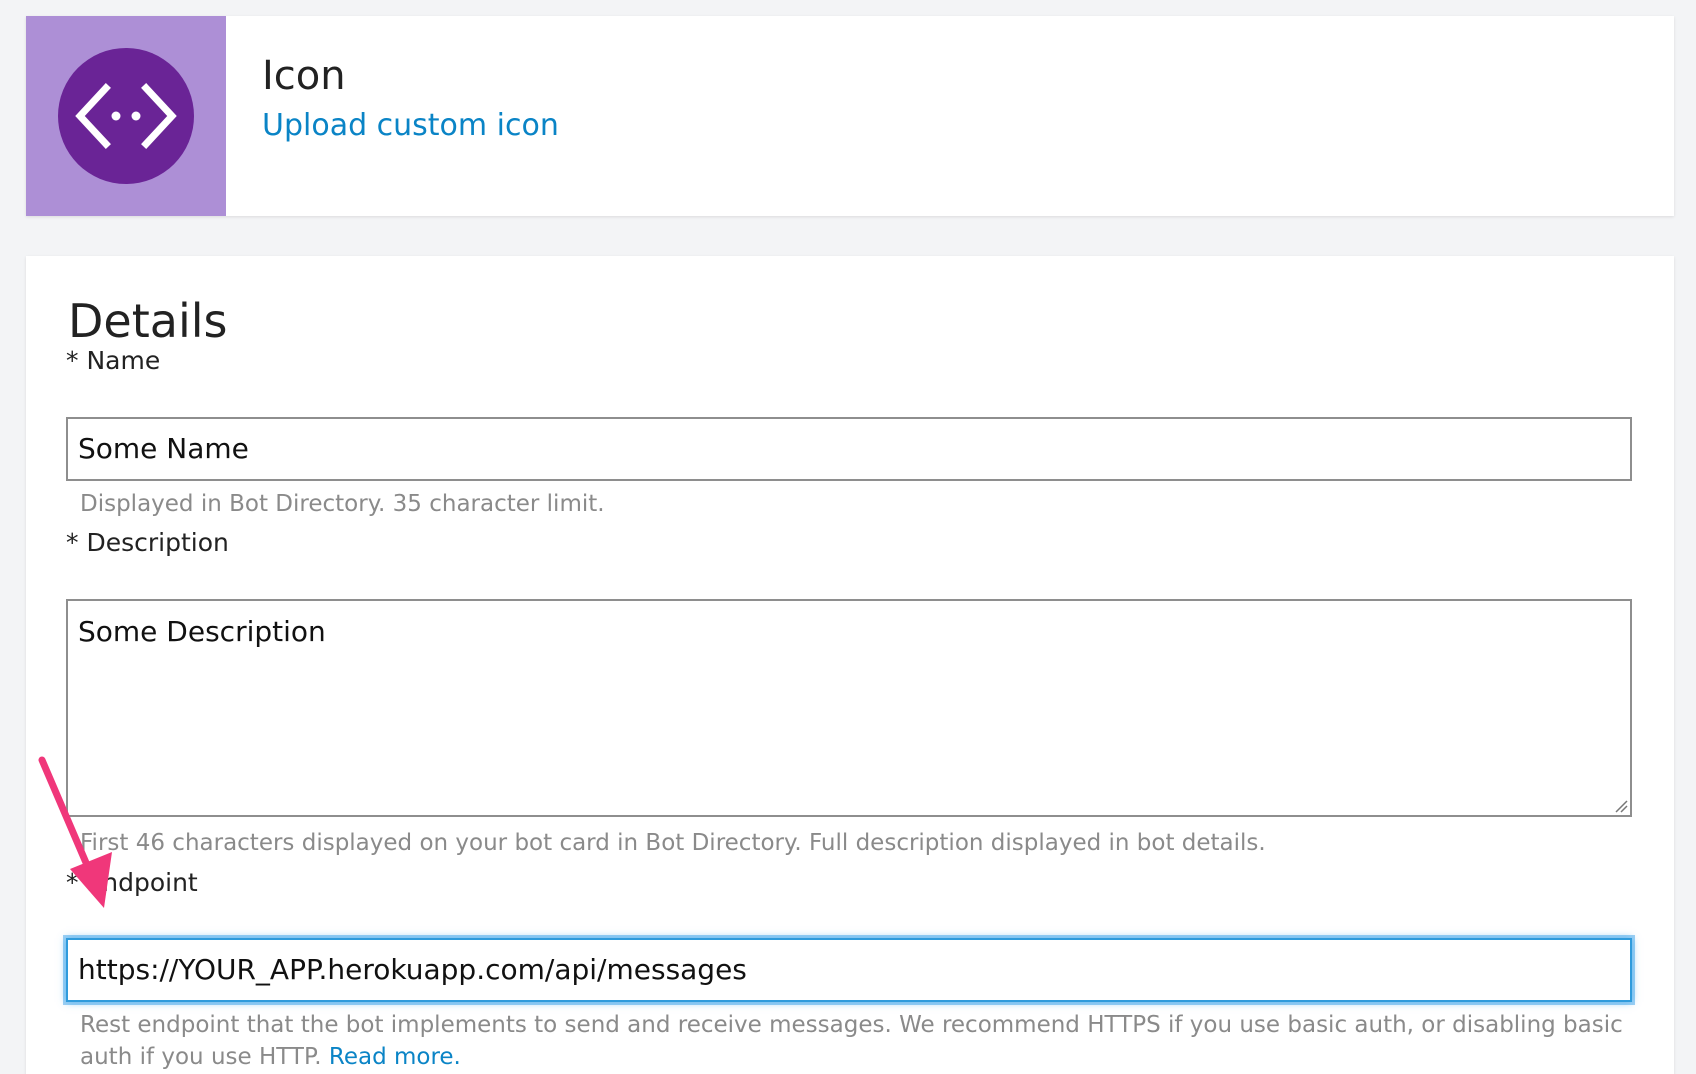 The height and width of the screenshot is (1074, 1696). Describe the element at coordinates (147, 542) in the screenshot. I see `description-label: * Description` at that location.